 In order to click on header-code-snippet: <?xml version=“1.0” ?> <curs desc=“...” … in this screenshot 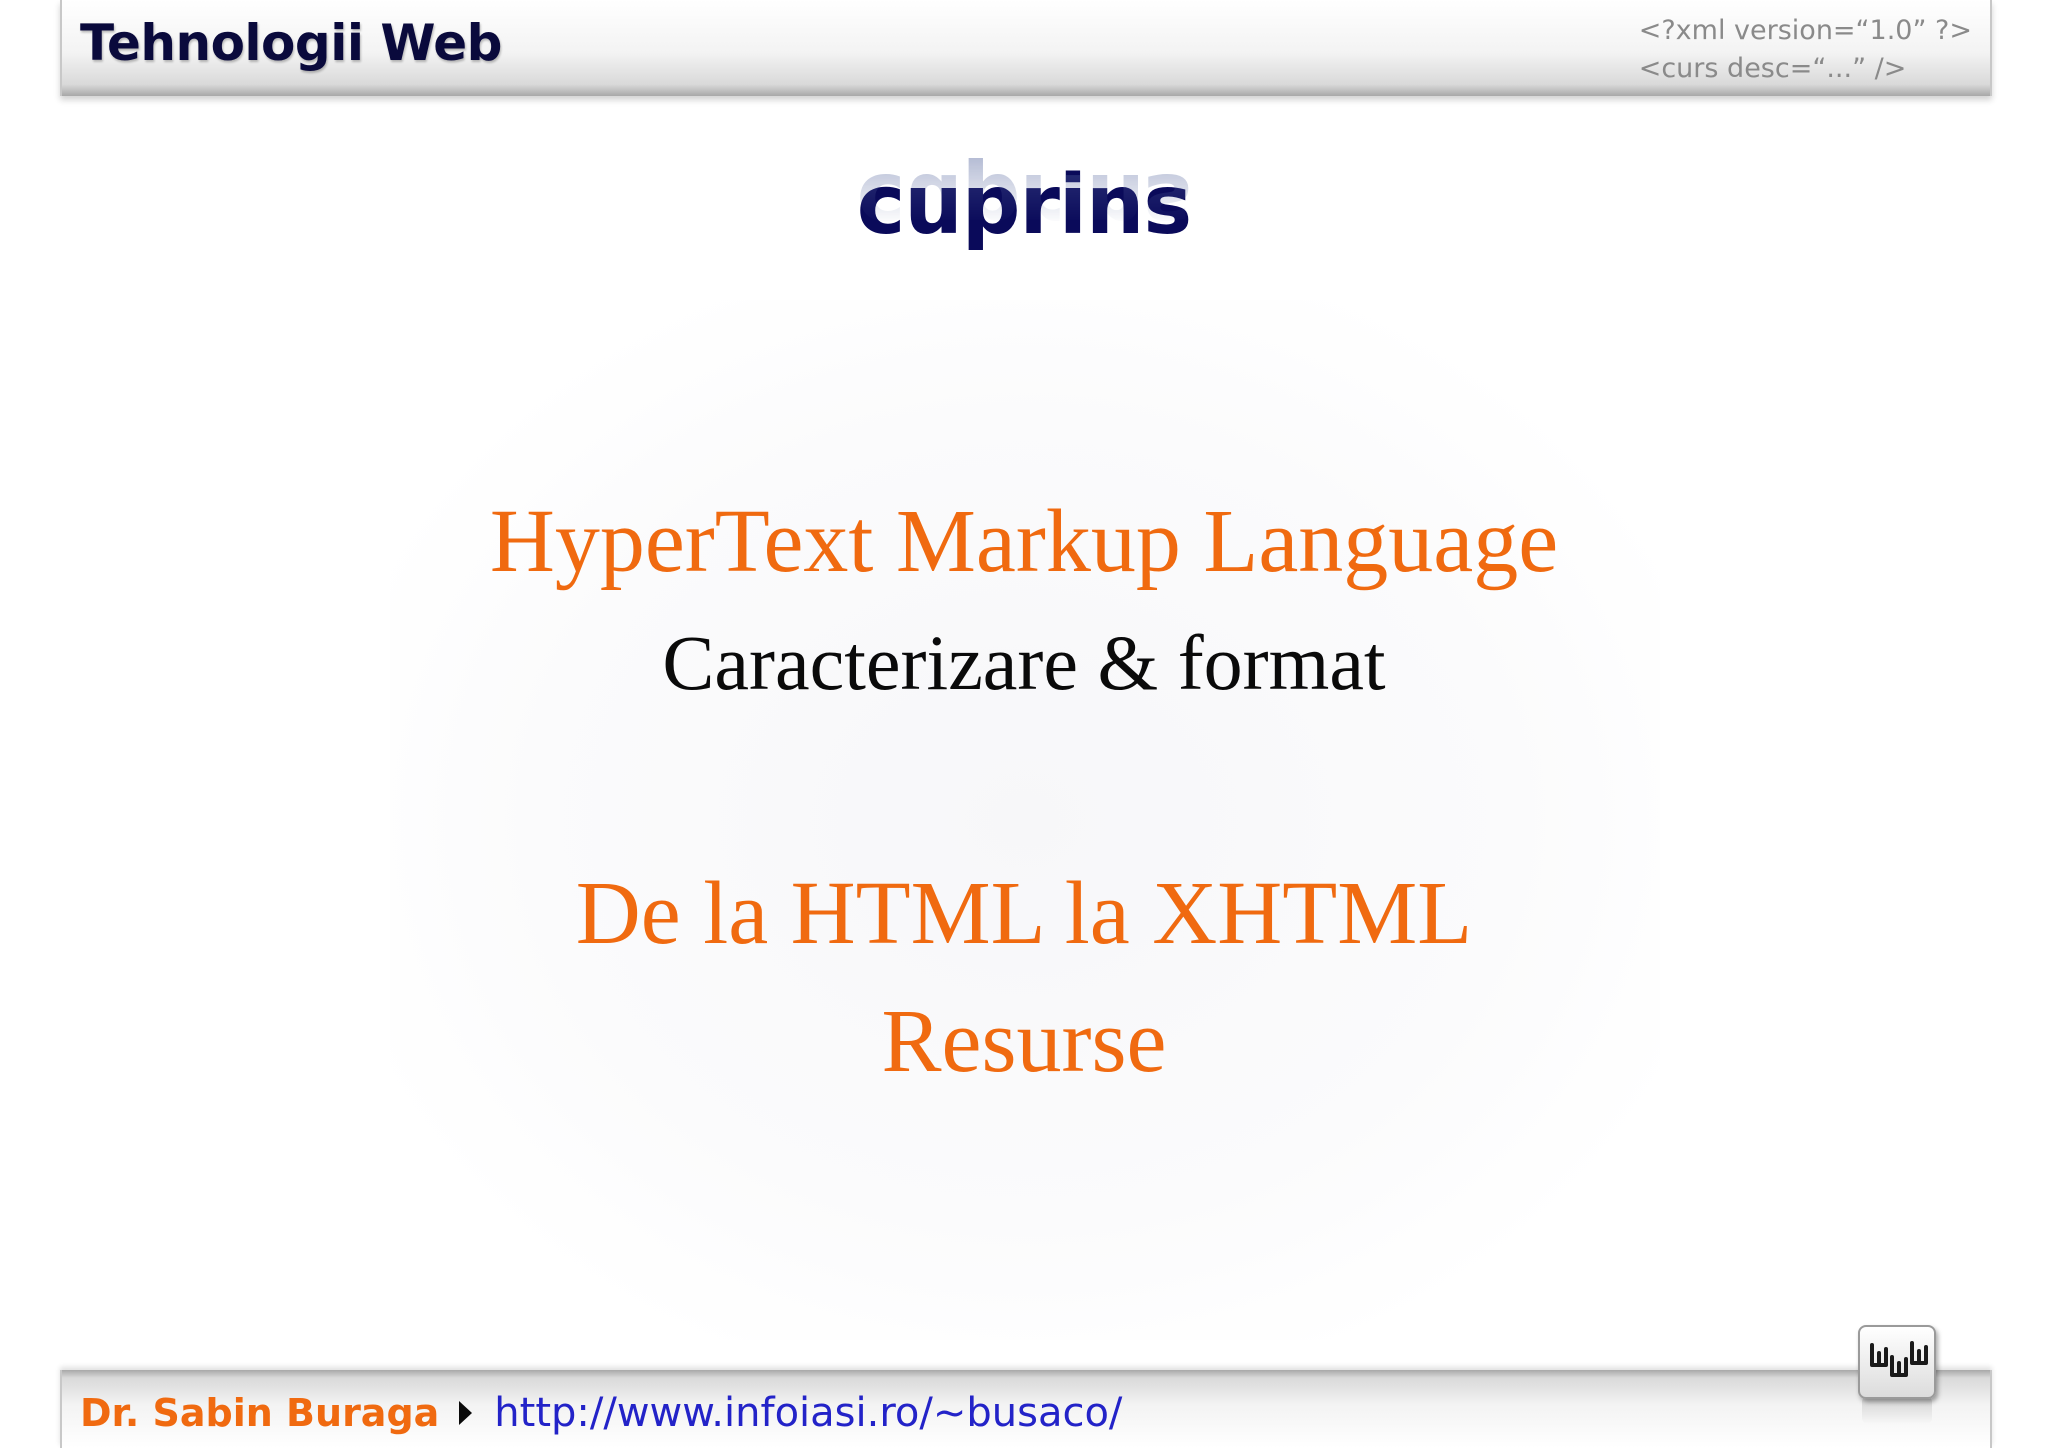, I will do `click(1805, 50)`.